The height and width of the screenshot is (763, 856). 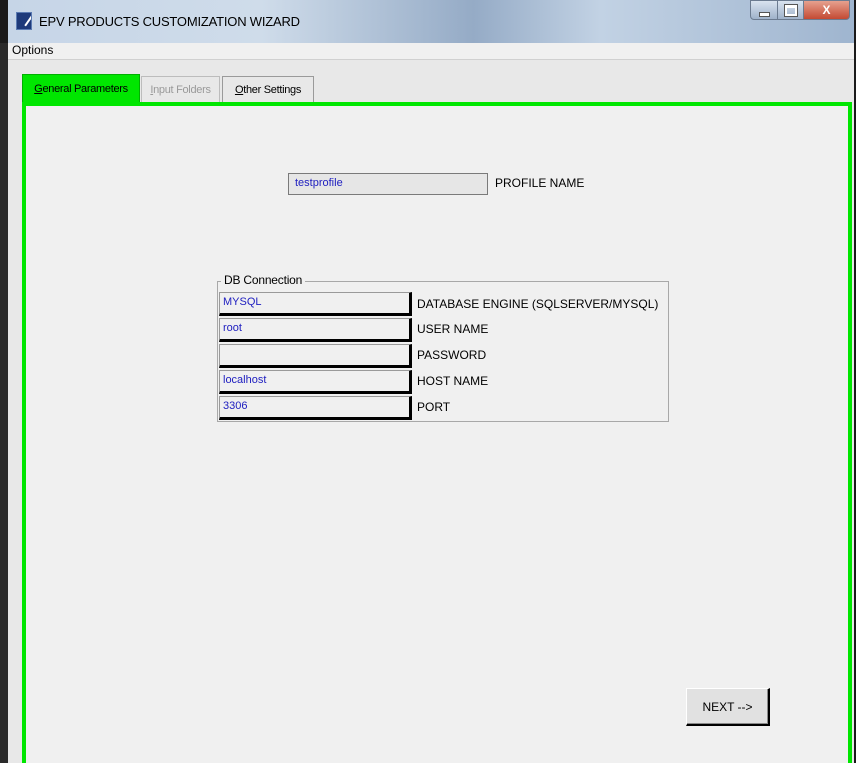 I want to click on close-icon: X, so click(x=826, y=10).